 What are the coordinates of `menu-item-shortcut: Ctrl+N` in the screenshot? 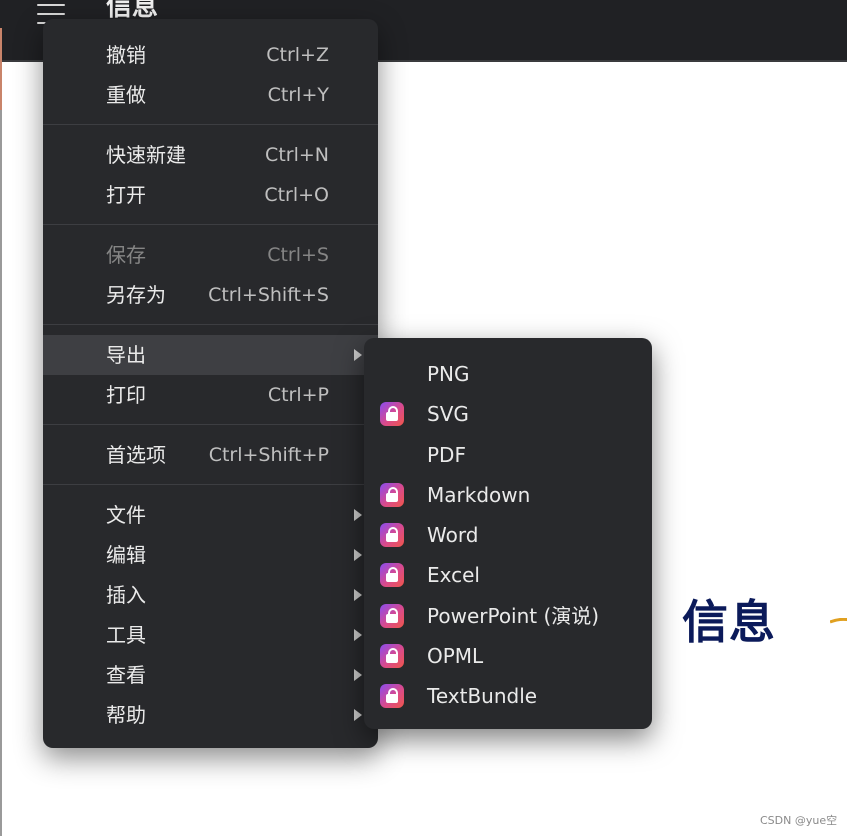 It's located at (297, 155).